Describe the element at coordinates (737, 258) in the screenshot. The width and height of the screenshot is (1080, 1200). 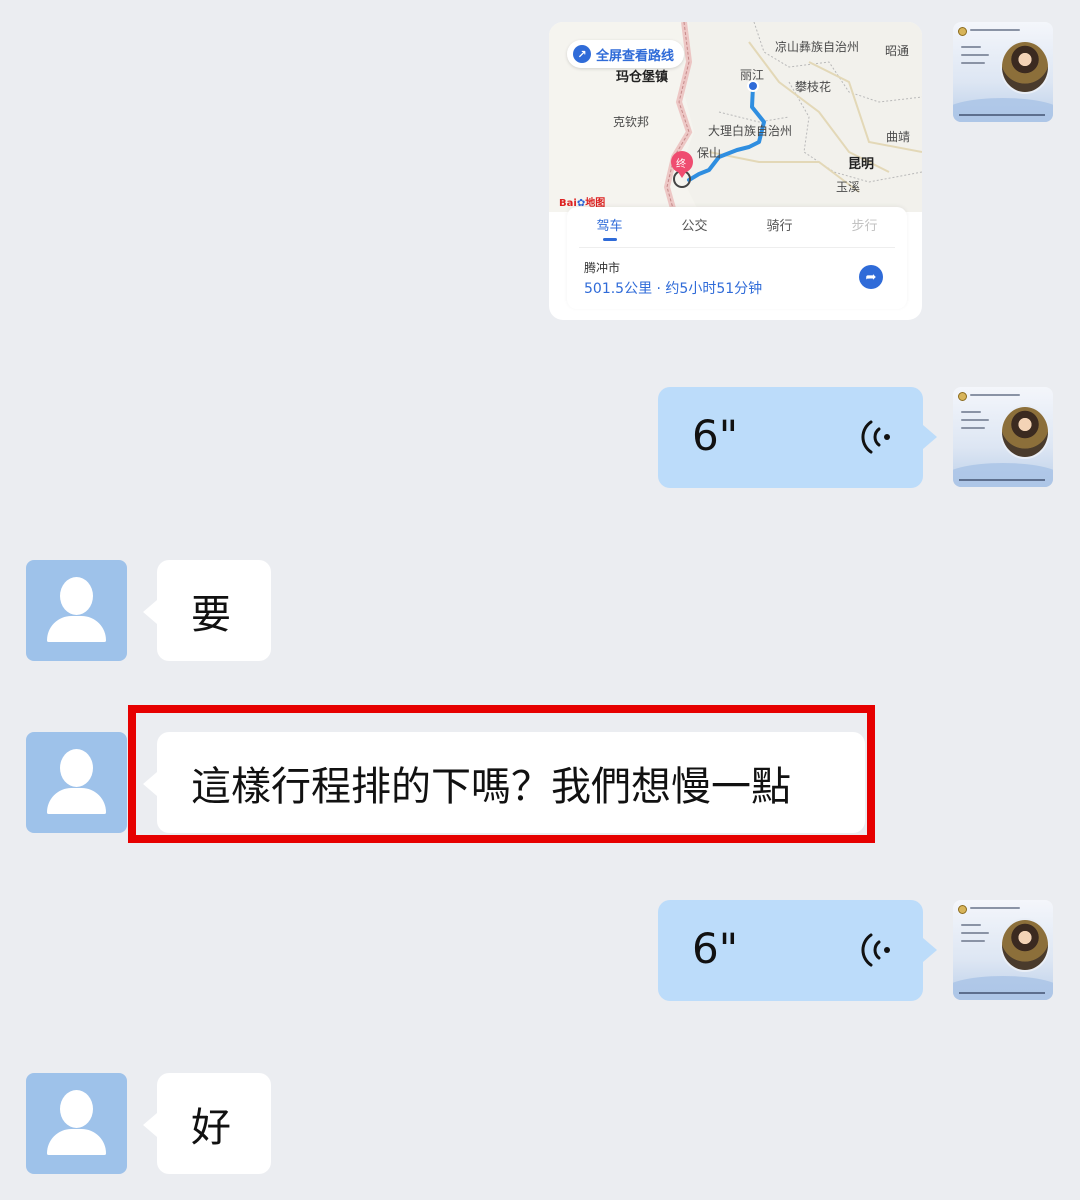
I see `route-panel: 驾车 公交 骑行 步行 腾冲市 501.5公里 · 约5小时51分钟 ➦` at that location.